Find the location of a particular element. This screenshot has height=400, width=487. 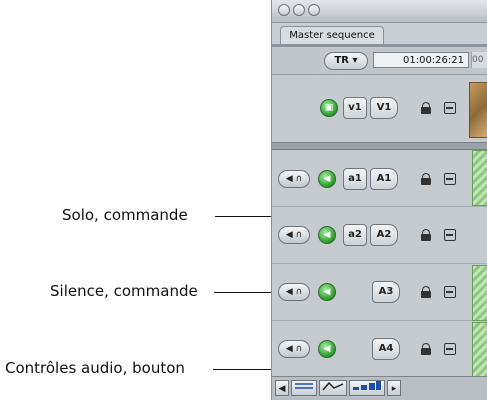

chevron-right-icon: ▸ is located at coordinates (394, 389).